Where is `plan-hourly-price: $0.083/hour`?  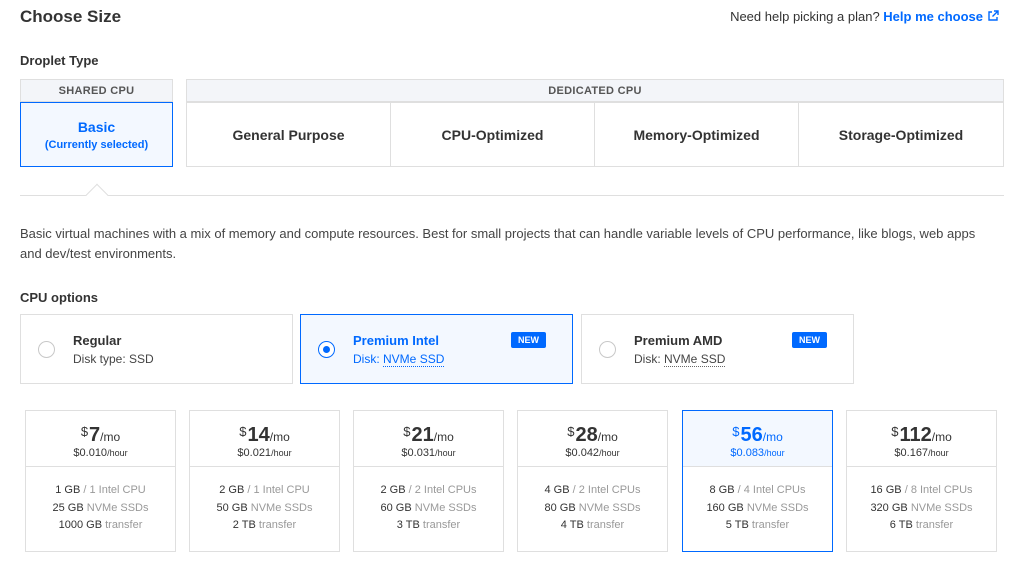
plan-hourly-price: $0.083/hour is located at coordinates (757, 453).